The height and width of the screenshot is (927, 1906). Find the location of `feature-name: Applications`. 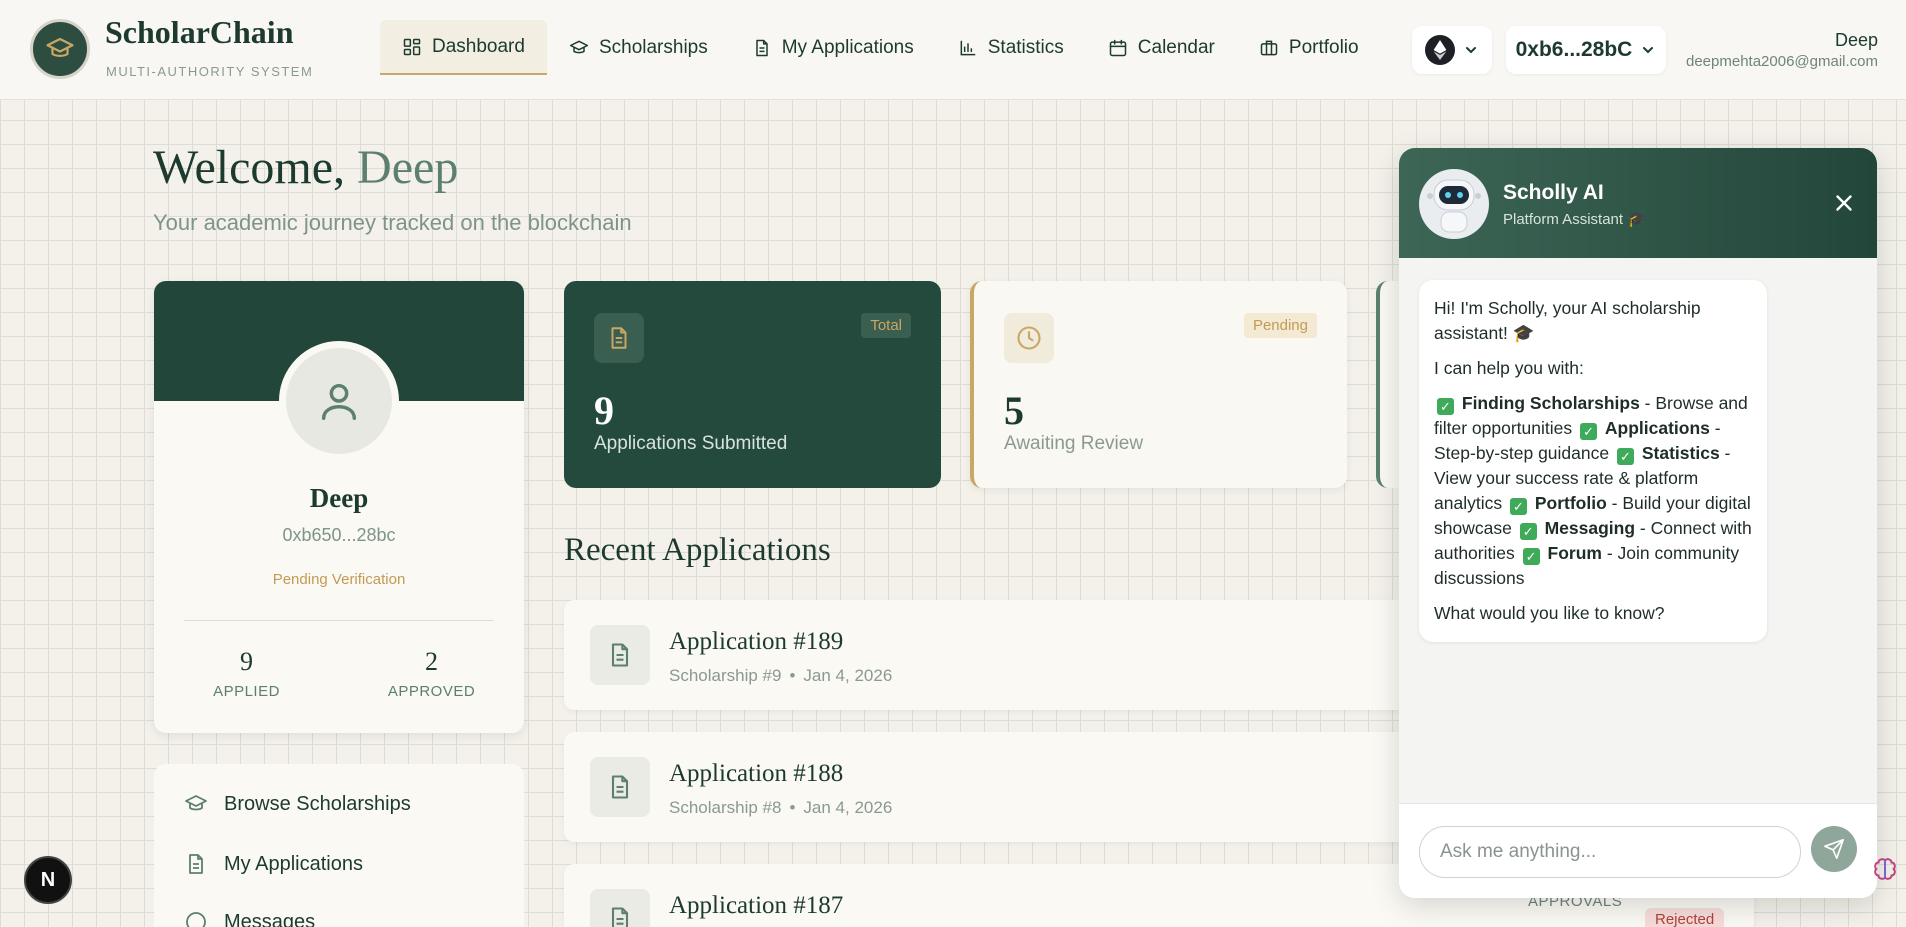

feature-name: Applications is located at coordinates (1657, 428).